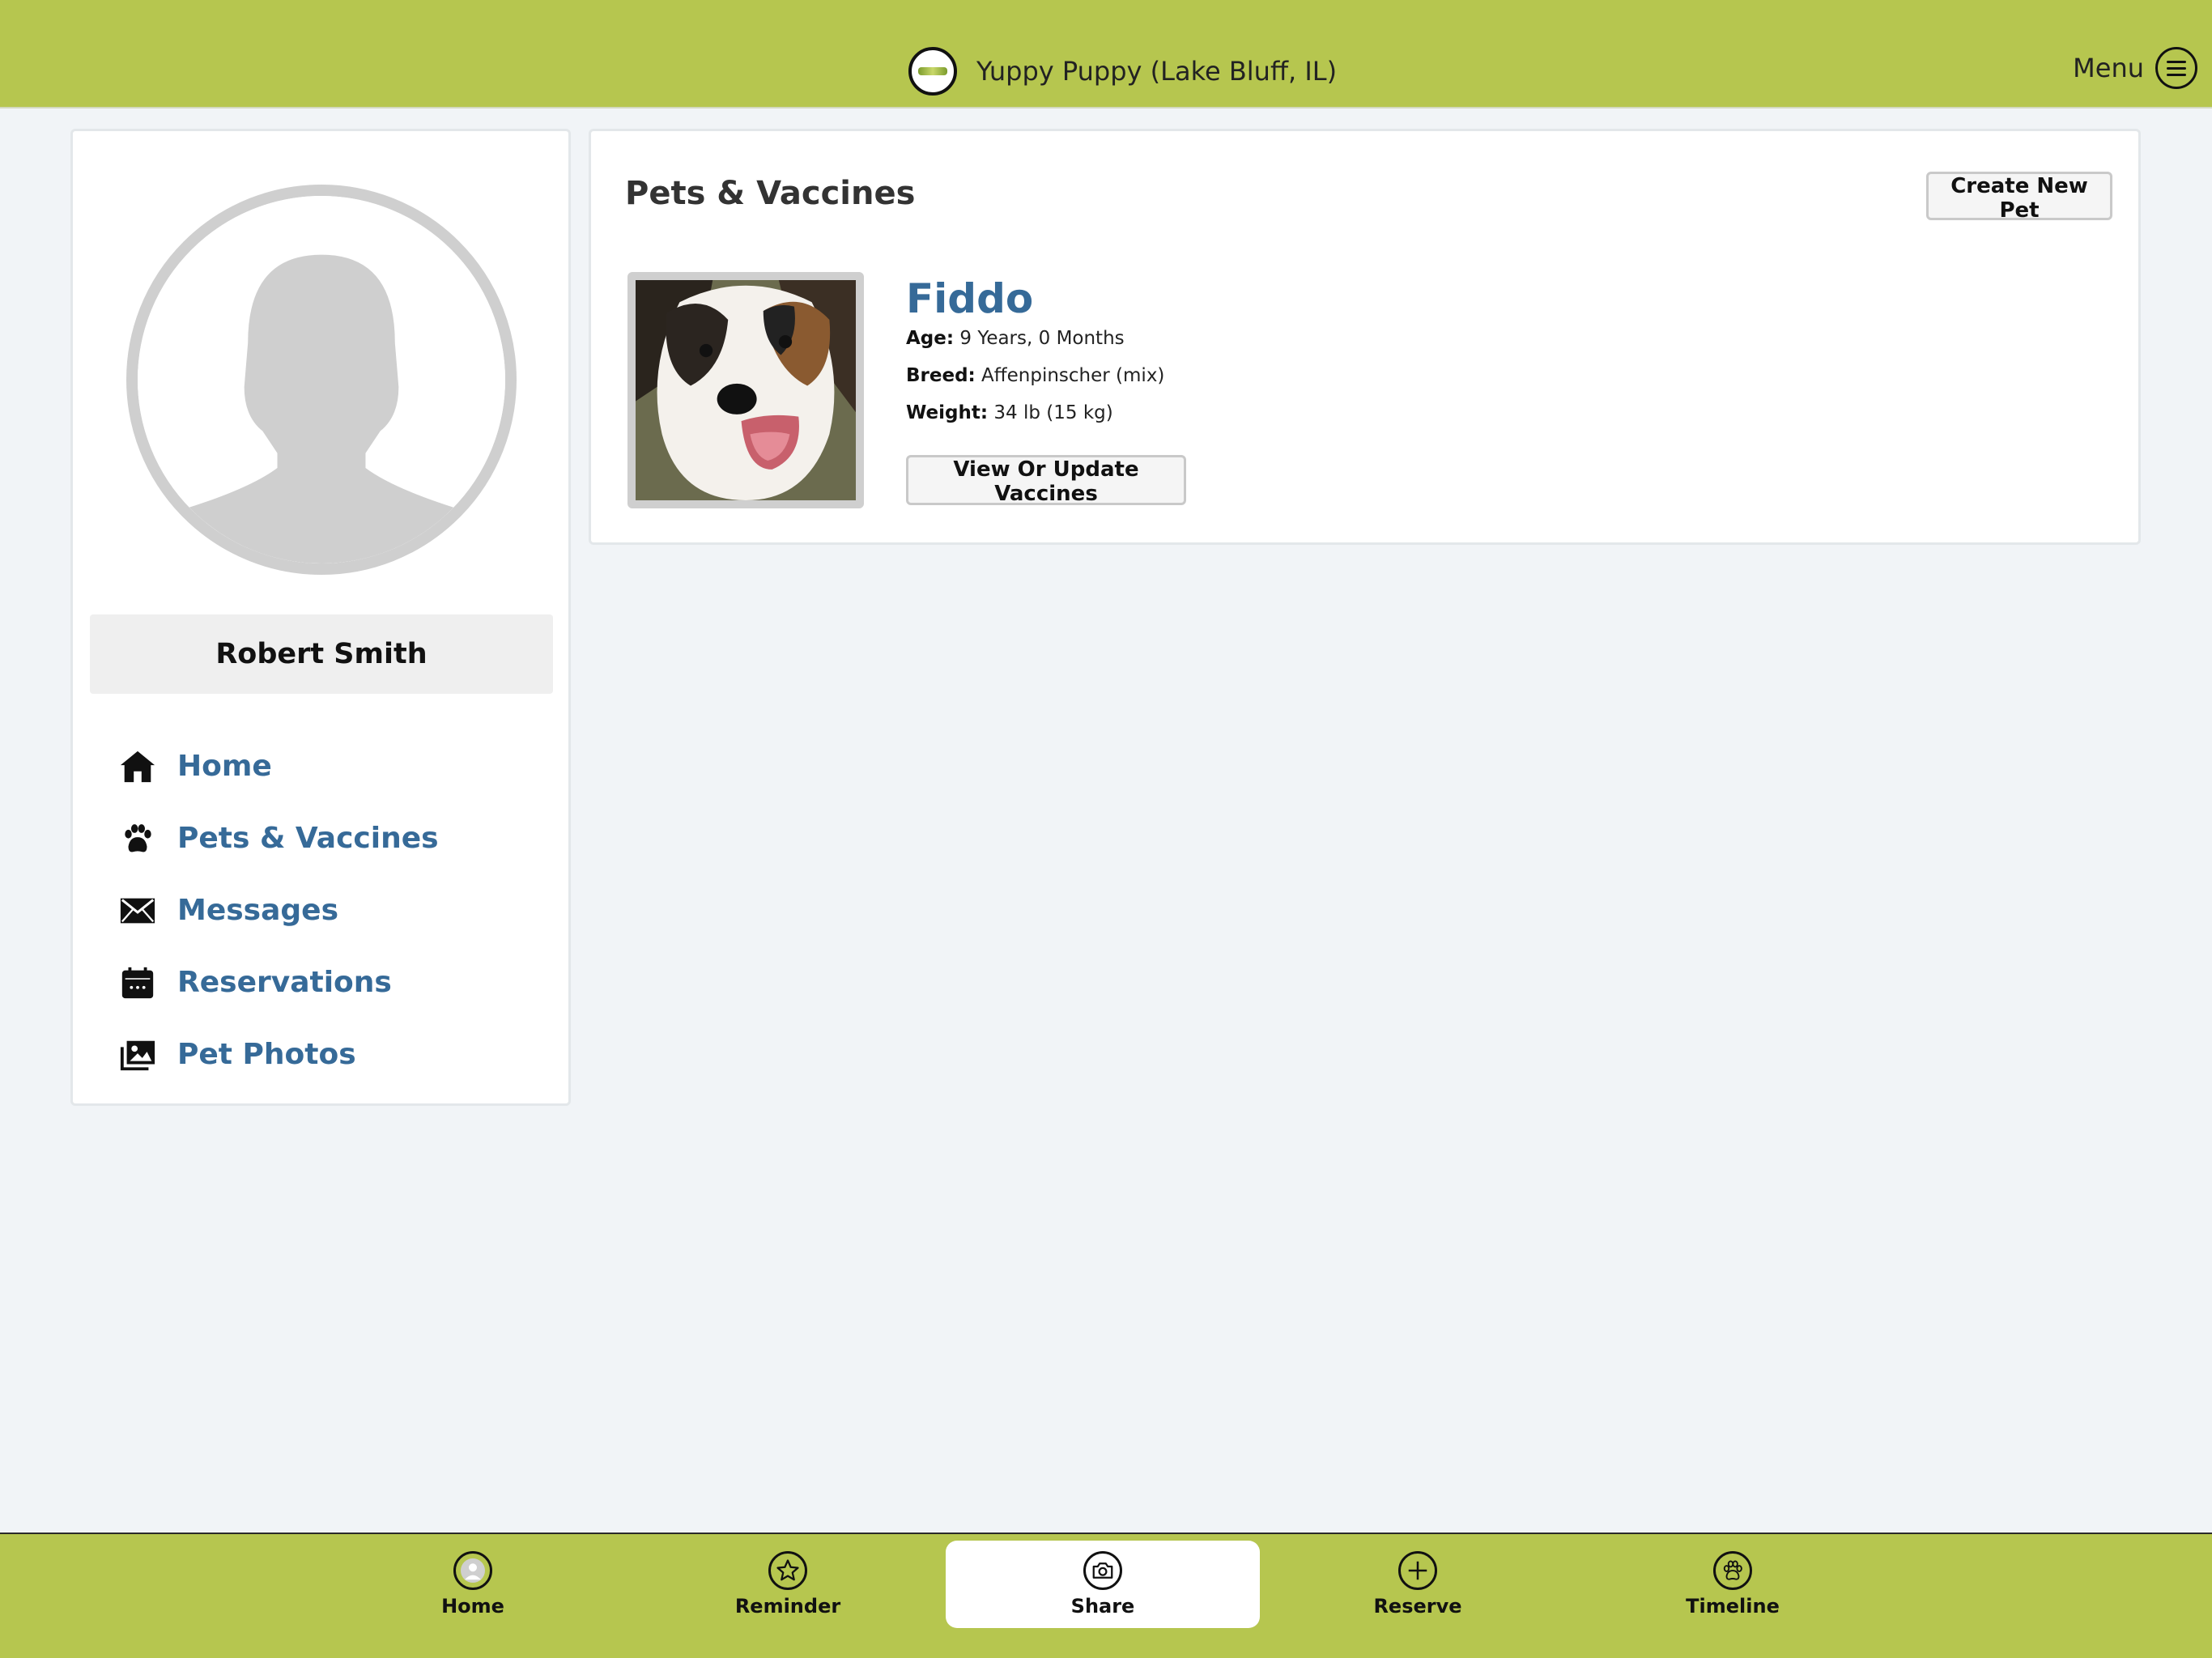  What do you see at coordinates (472, 1606) in the screenshot?
I see `tab-label: Home` at bounding box center [472, 1606].